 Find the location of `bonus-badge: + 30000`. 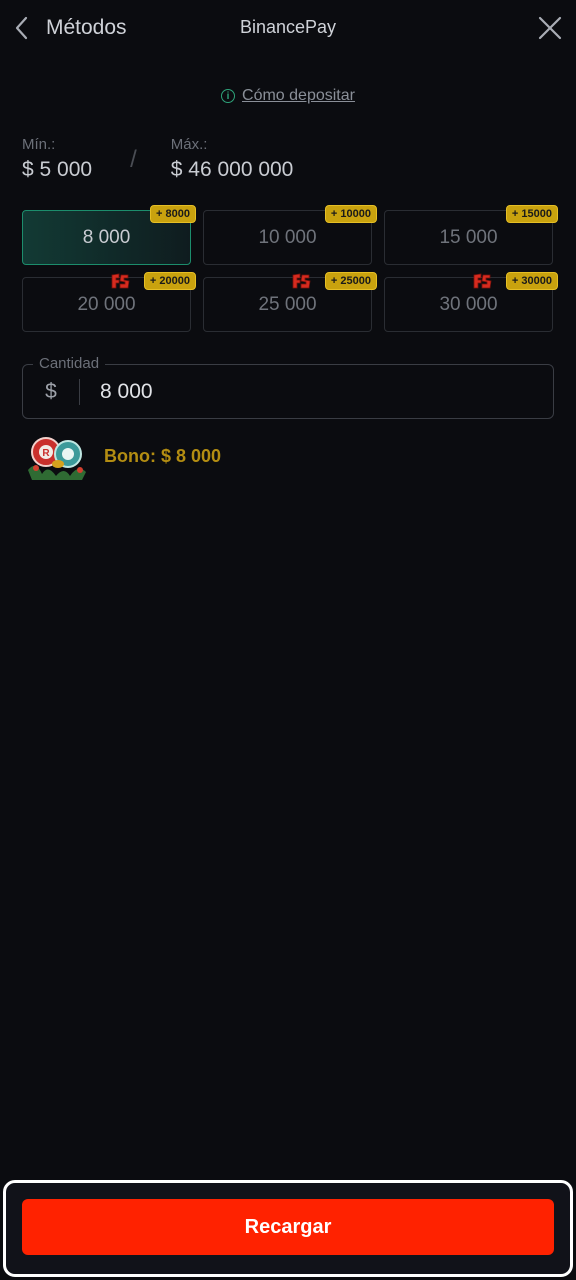

bonus-badge: + 30000 is located at coordinates (531, 281).